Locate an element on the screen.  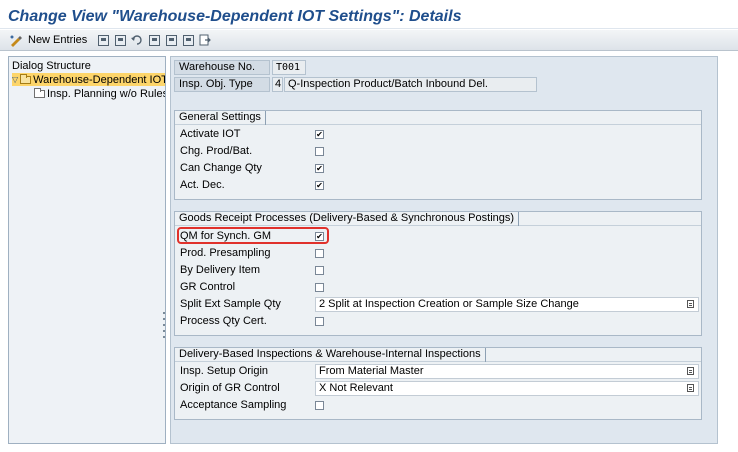
activate-iot-label: Activate IOT is located at coordinates (210, 134).